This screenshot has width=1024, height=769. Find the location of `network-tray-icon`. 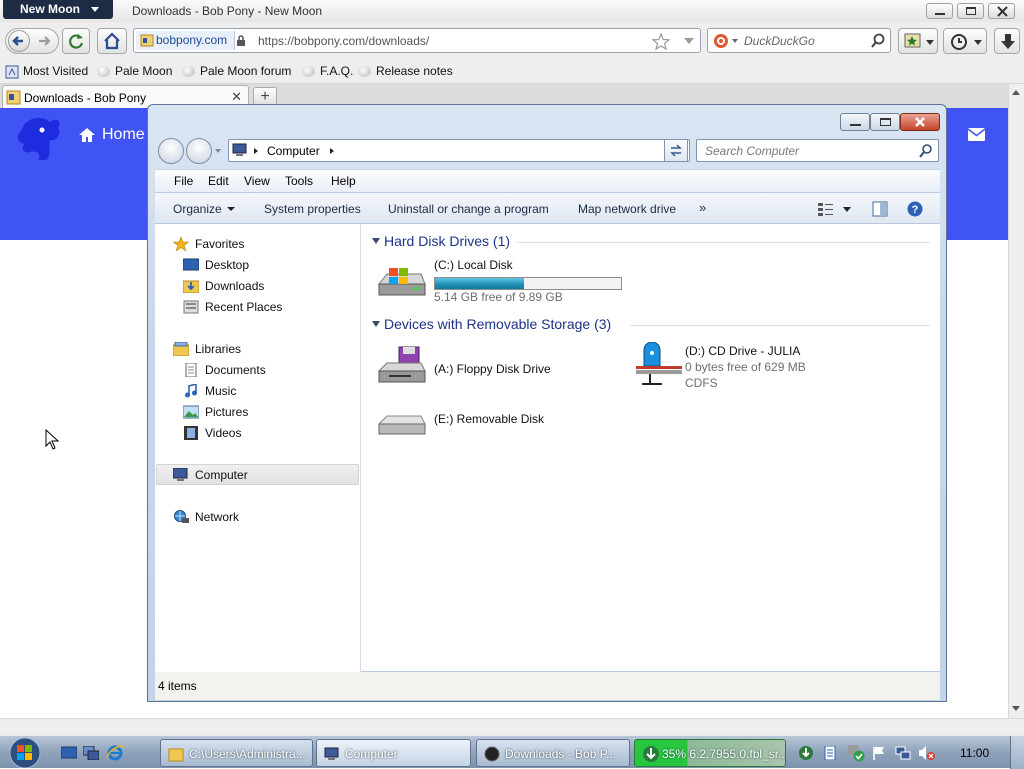

network-tray-icon is located at coordinates (903, 753).